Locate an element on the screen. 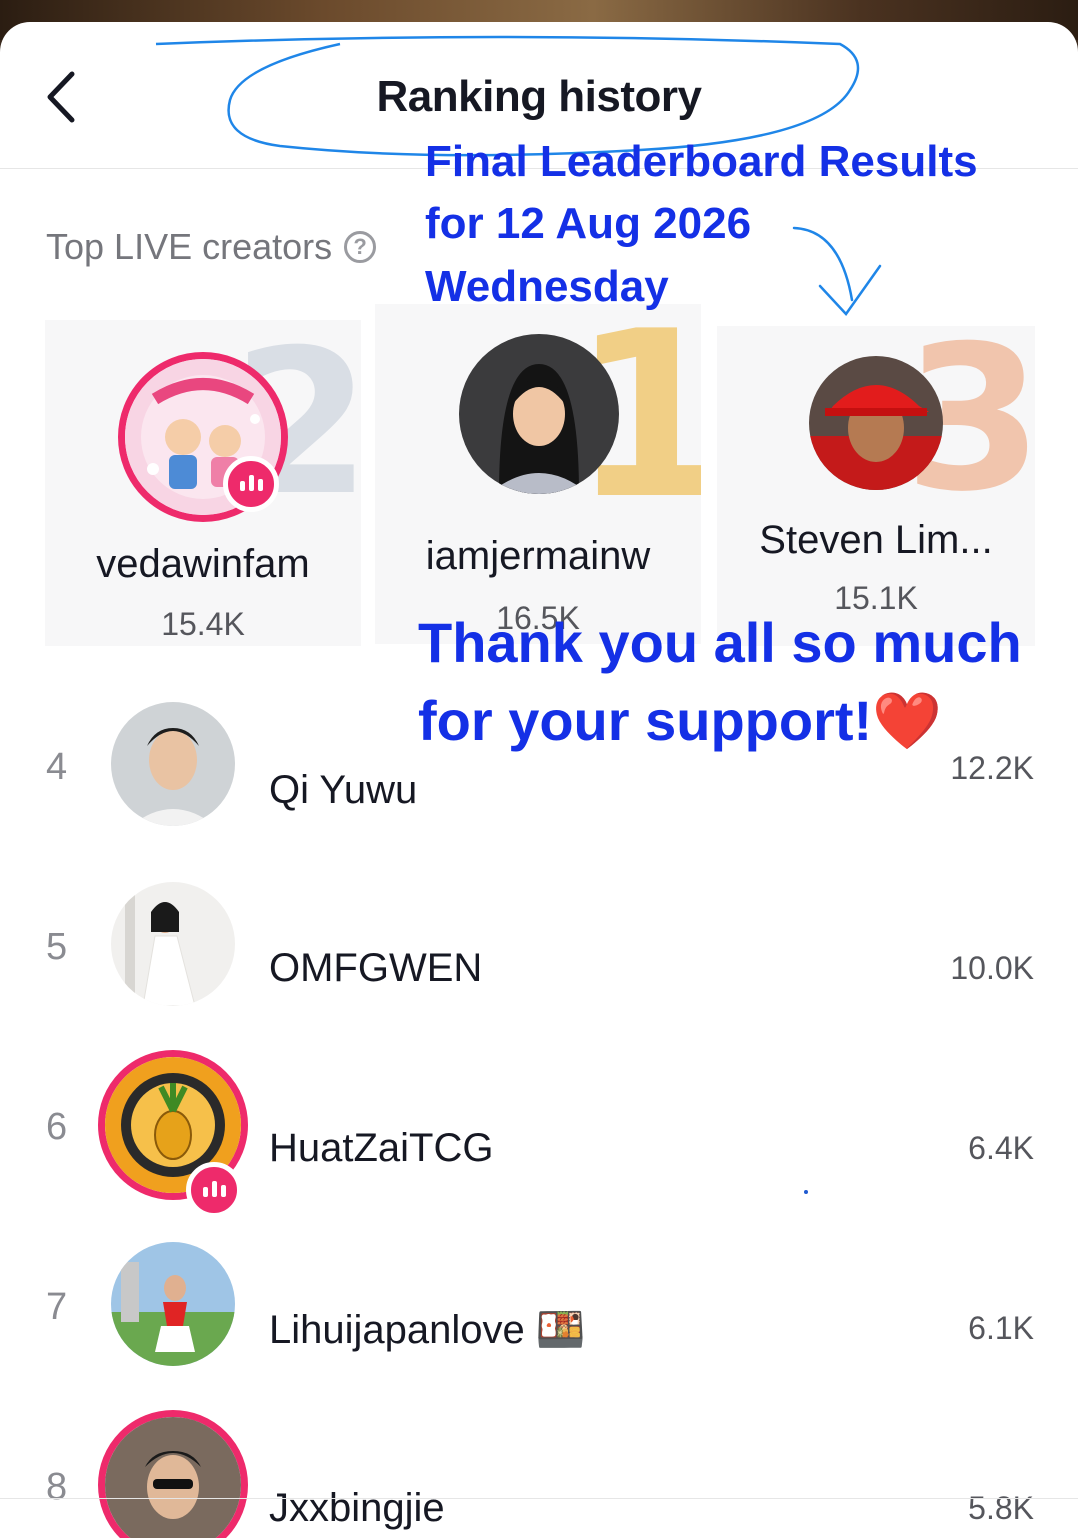 This screenshot has width=1078, height=1538. list-row-rank-5: 5 OMFGWEN 10.0K is located at coordinates (539, 944).